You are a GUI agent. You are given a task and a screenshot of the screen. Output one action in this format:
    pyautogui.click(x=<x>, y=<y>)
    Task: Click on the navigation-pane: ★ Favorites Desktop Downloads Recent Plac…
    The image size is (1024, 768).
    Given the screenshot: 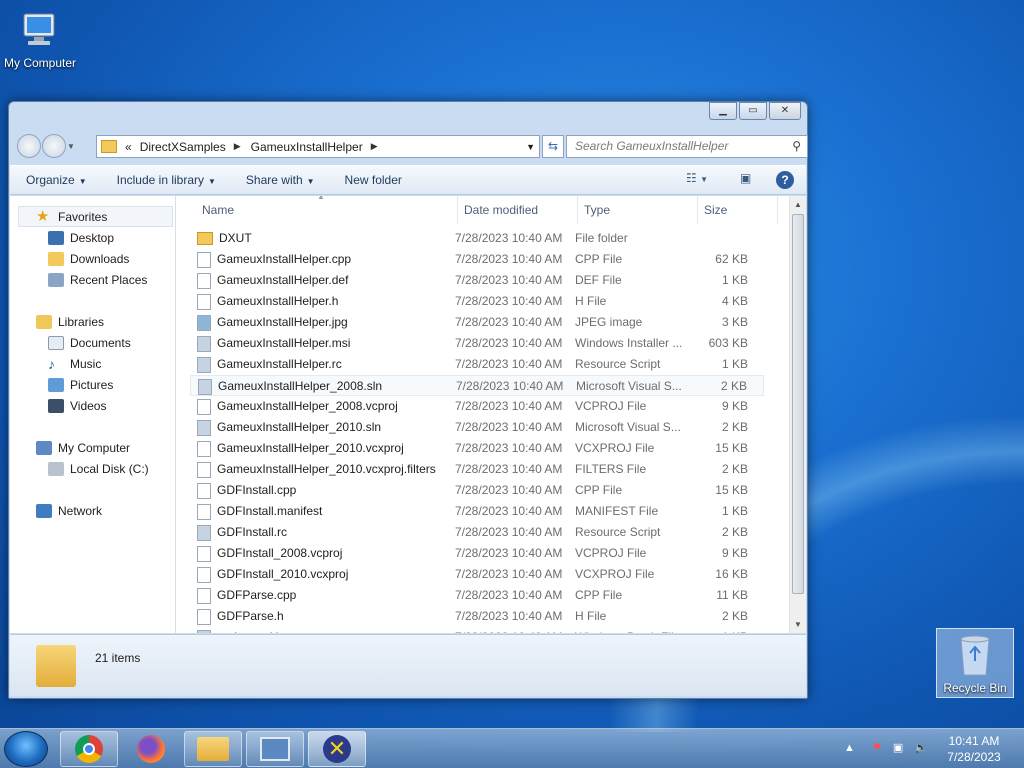 What is the action you would take?
    pyautogui.click(x=93, y=414)
    